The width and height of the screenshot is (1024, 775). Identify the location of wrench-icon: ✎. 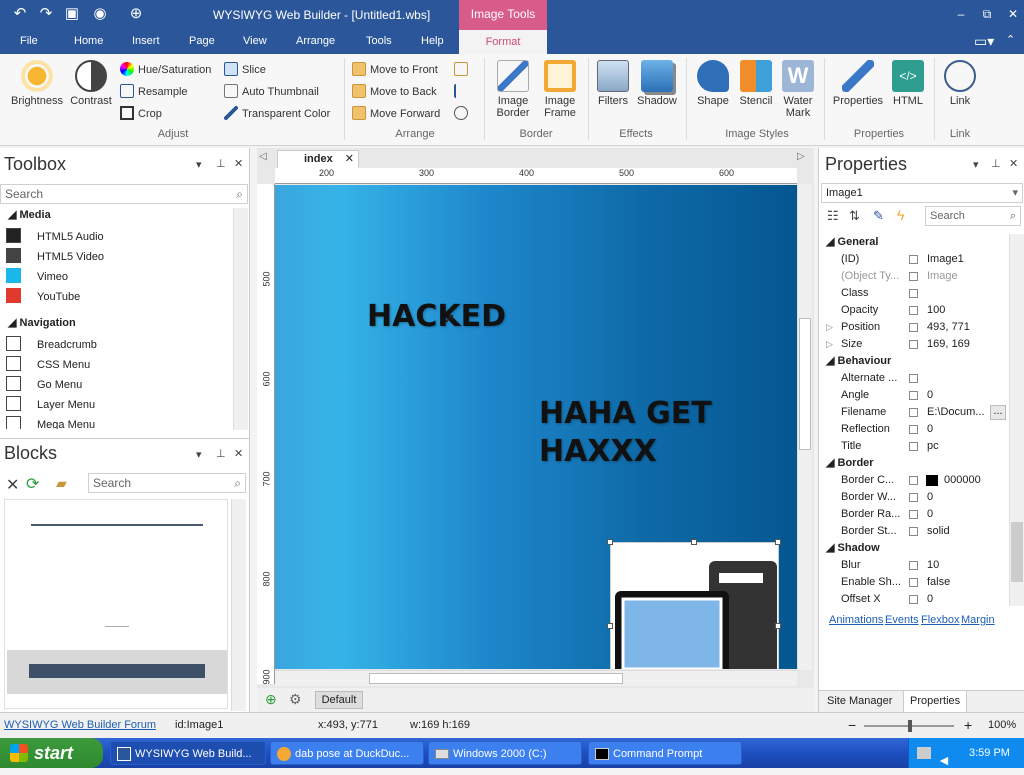
(878, 216).